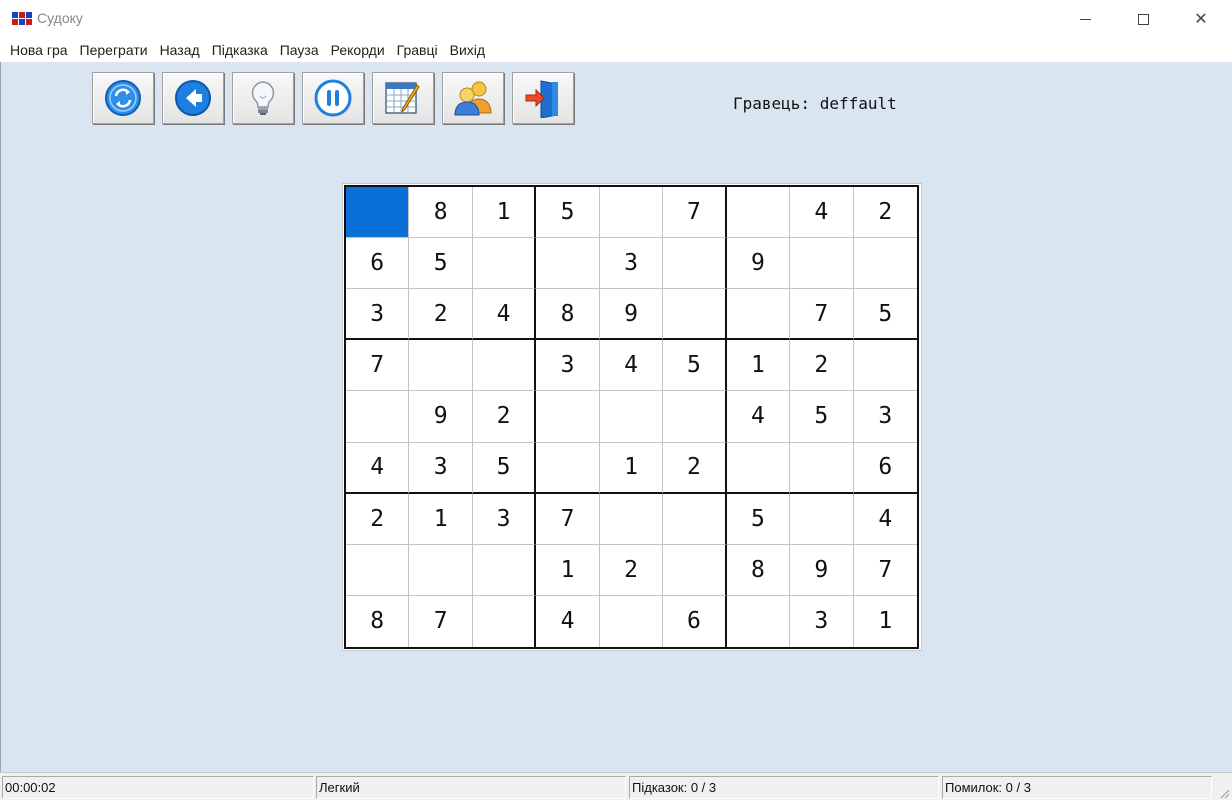 Image resolution: width=1232 pixels, height=800 pixels. What do you see at coordinates (378, 366) in the screenshot?
I see `sudoku-cell-r4-c1: 7` at bounding box center [378, 366].